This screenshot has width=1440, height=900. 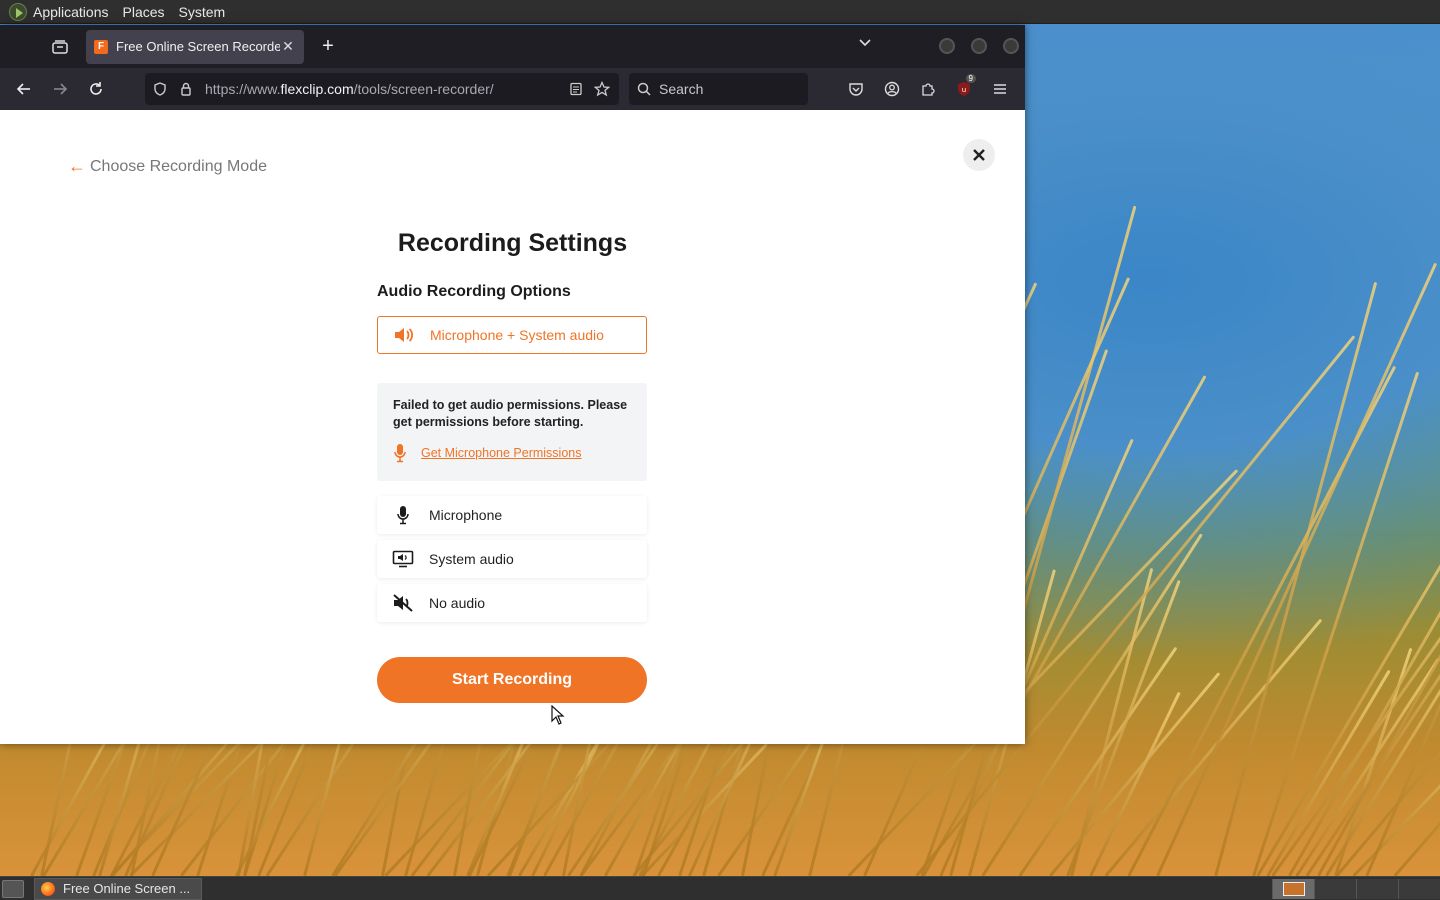 What do you see at coordinates (243, 89) in the screenshot?
I see `url-prefix: https://www.` at bounding box center [243, 89].